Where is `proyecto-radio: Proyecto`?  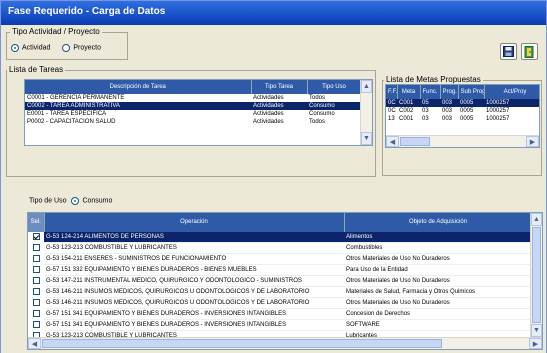 proyecto-radio: Proyecto is located at coordinates (81, 48).